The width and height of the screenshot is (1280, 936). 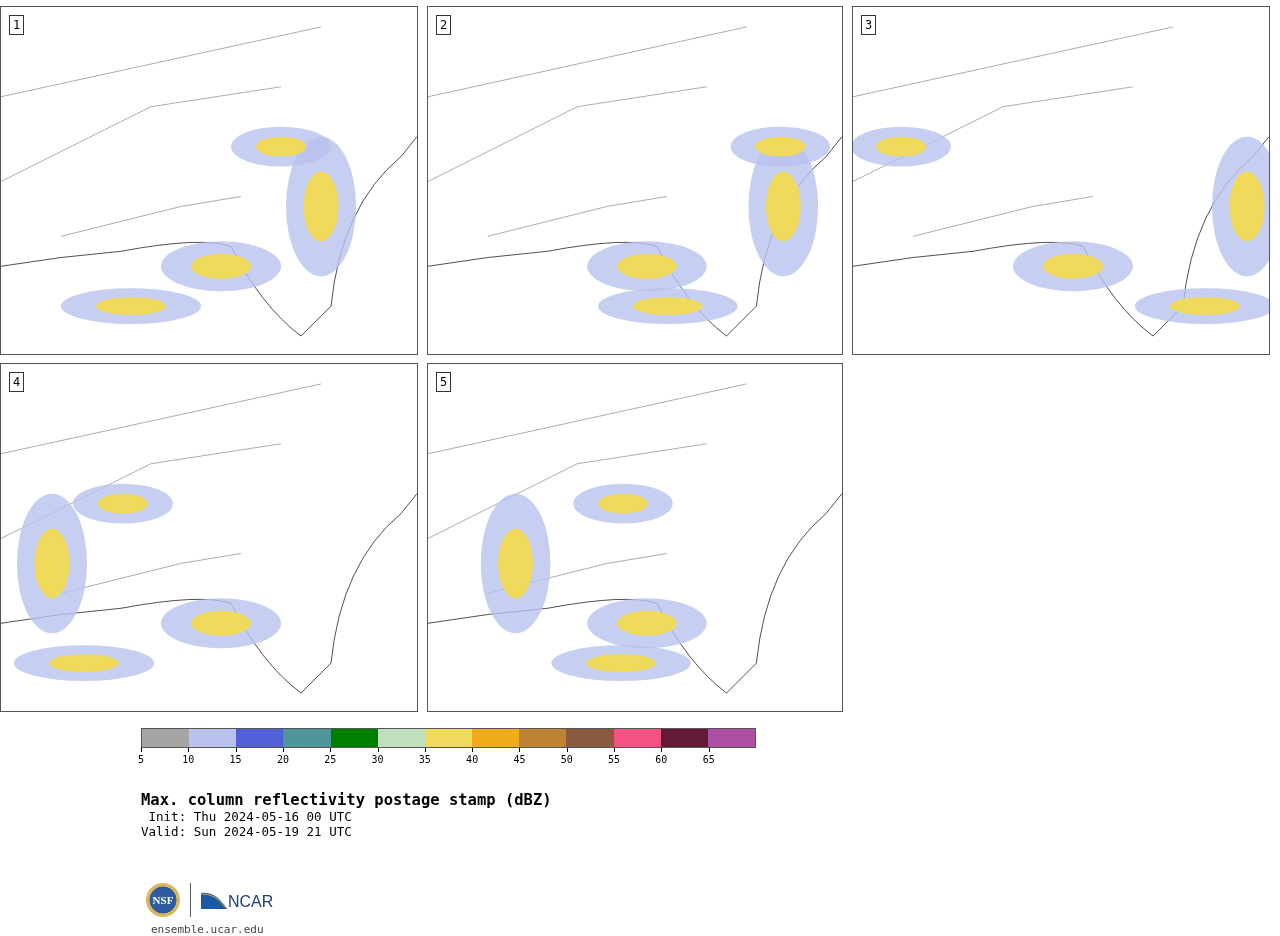 What do you see at coordinates (424, 757) in the screenshot?
I see `tick-label: 35` at bounding box center [424, 757].